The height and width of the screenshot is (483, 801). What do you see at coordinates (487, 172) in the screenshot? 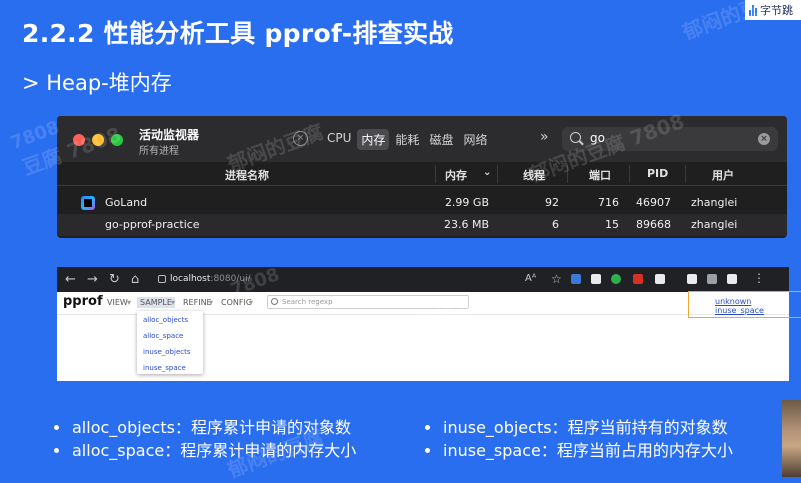
I see `sort-descending-icon: ⌄` at bounding box center [487, 172].